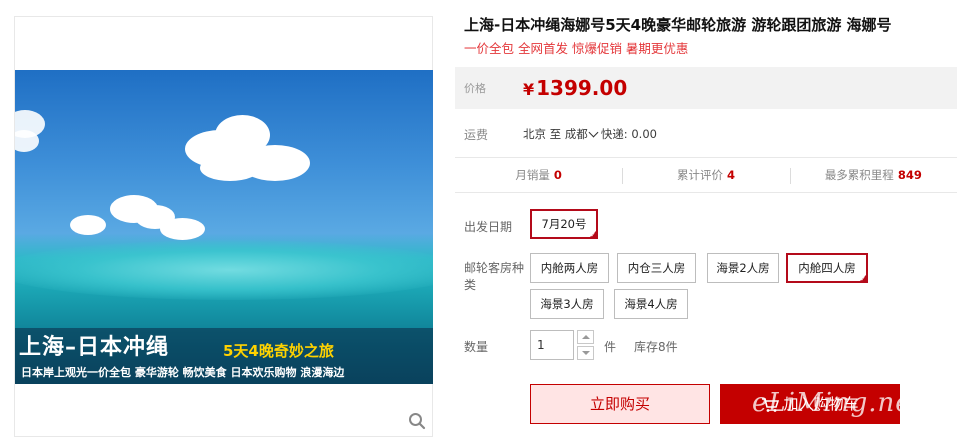 The width and height of the screenshot is (957, 442). Describe the element at coordinates (656, 347) in the screenshot. I see `stock-count: 库存8件` at that location.